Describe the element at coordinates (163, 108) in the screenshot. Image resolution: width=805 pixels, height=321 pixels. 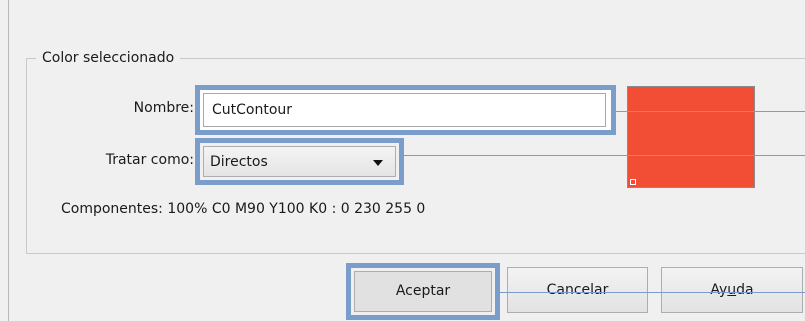
I see `name-label: Nombre:` at that location.